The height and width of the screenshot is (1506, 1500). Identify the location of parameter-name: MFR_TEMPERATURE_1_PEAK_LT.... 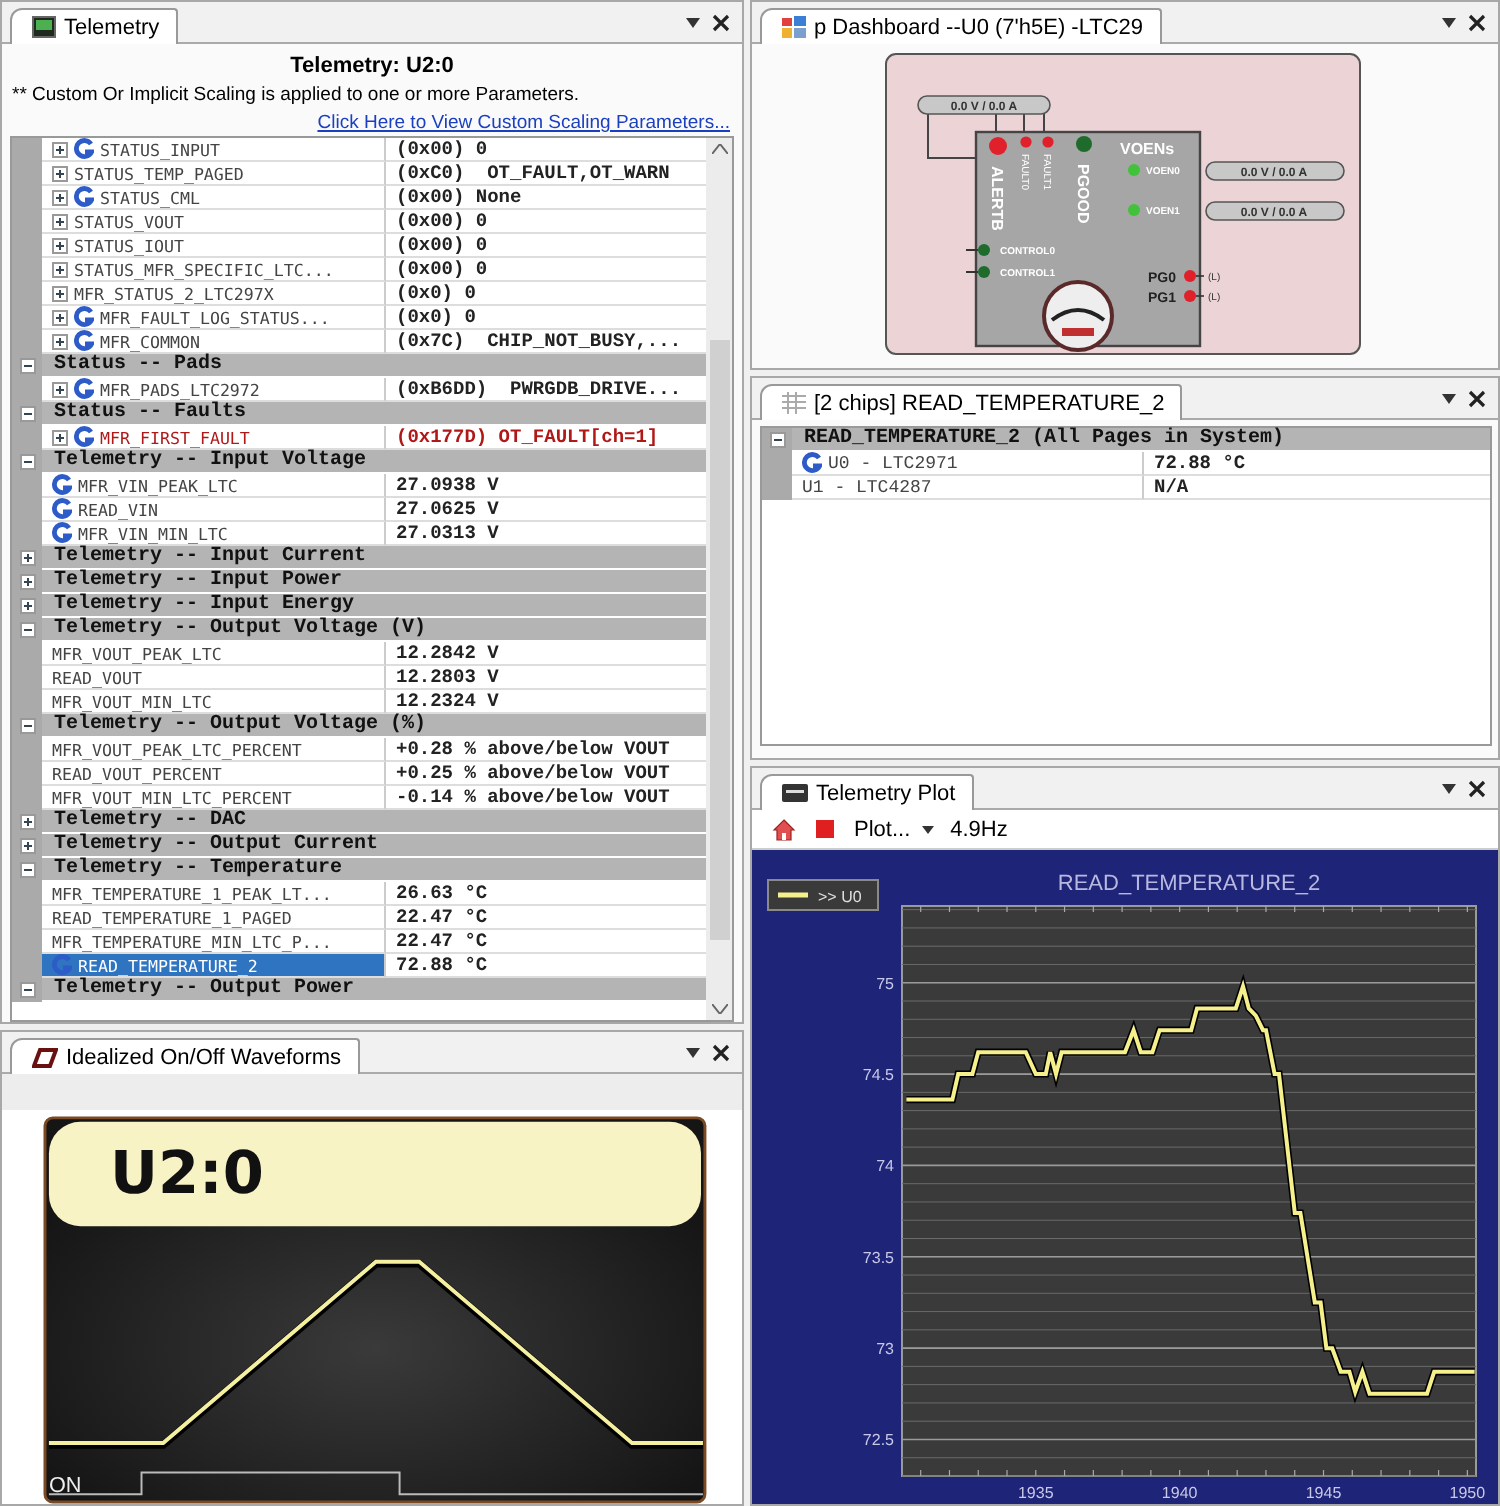
(214, 894).